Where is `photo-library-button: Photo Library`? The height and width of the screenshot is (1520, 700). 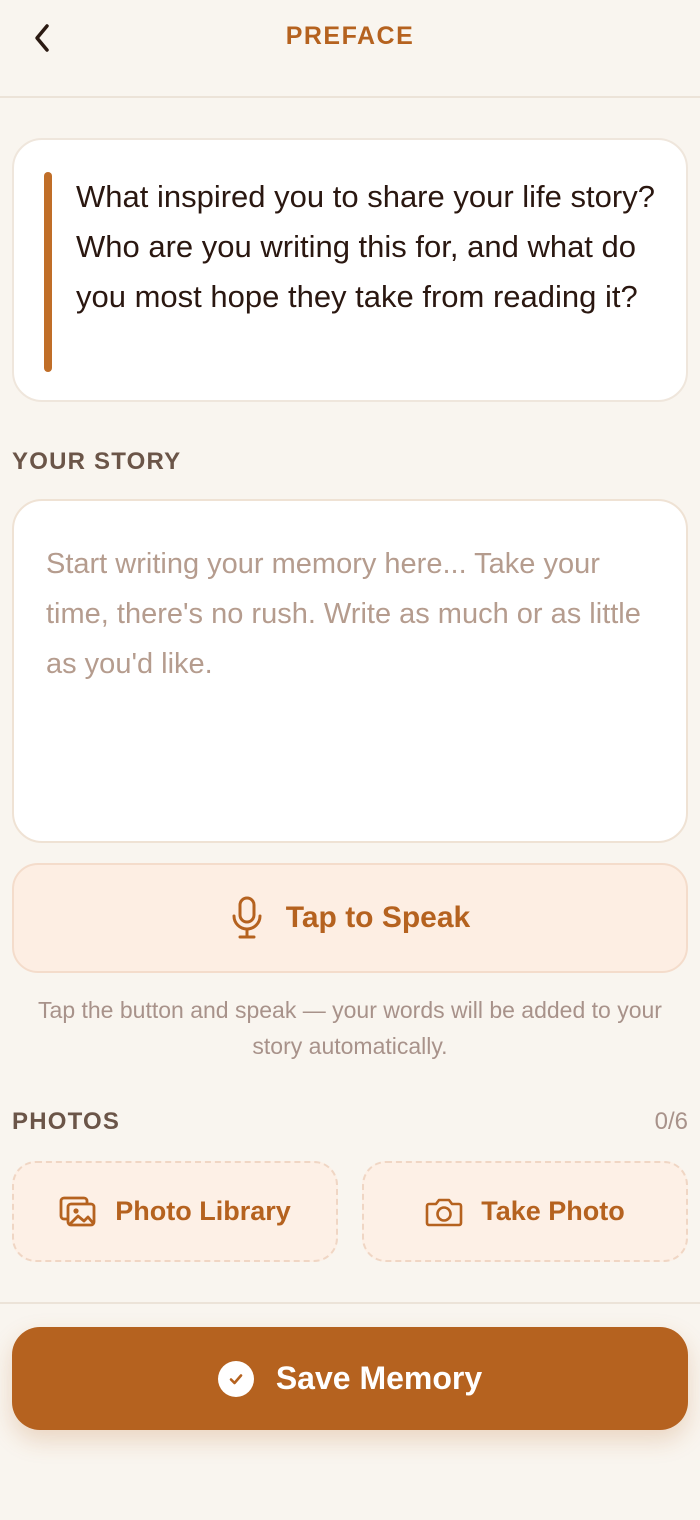 photo-library-button: Photo Library is located at coordinates (175, 1211).